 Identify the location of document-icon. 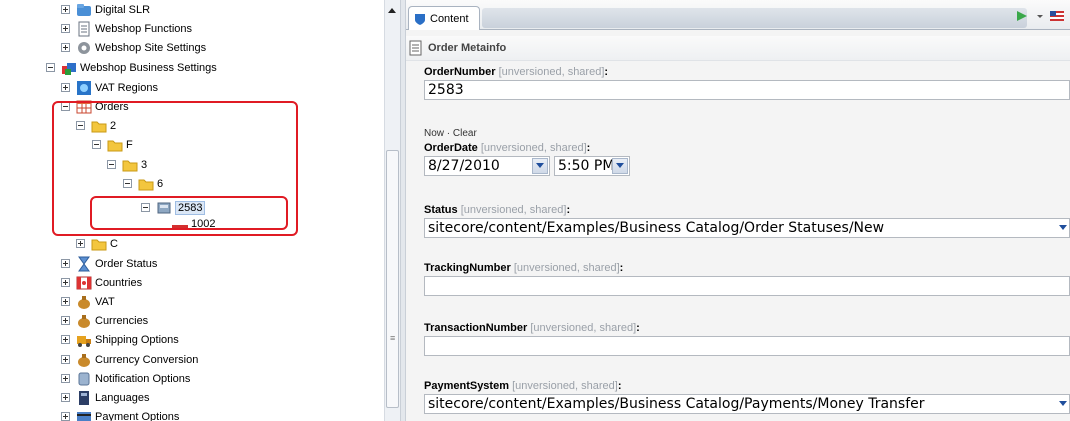
(84, 29).